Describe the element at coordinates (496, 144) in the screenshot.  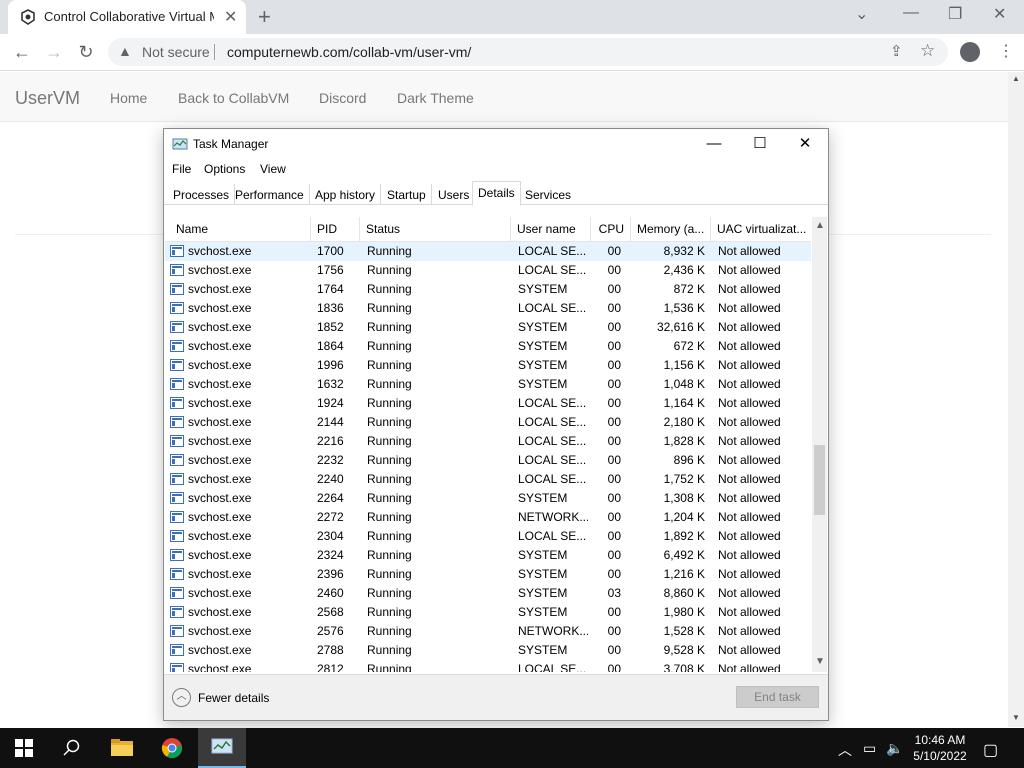
I see `task-manager-titlebar: Task Manager — ☐ ✕` at that location.